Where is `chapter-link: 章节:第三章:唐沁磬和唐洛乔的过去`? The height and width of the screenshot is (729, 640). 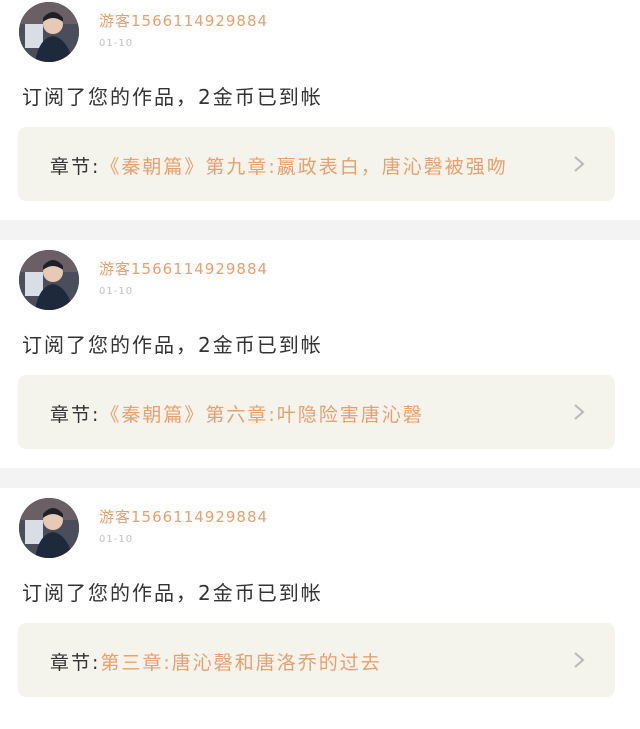 chapter-link: 章节:第三章:唐沁磬和唐洛乔的过去 is located at coordinates (316, 660).